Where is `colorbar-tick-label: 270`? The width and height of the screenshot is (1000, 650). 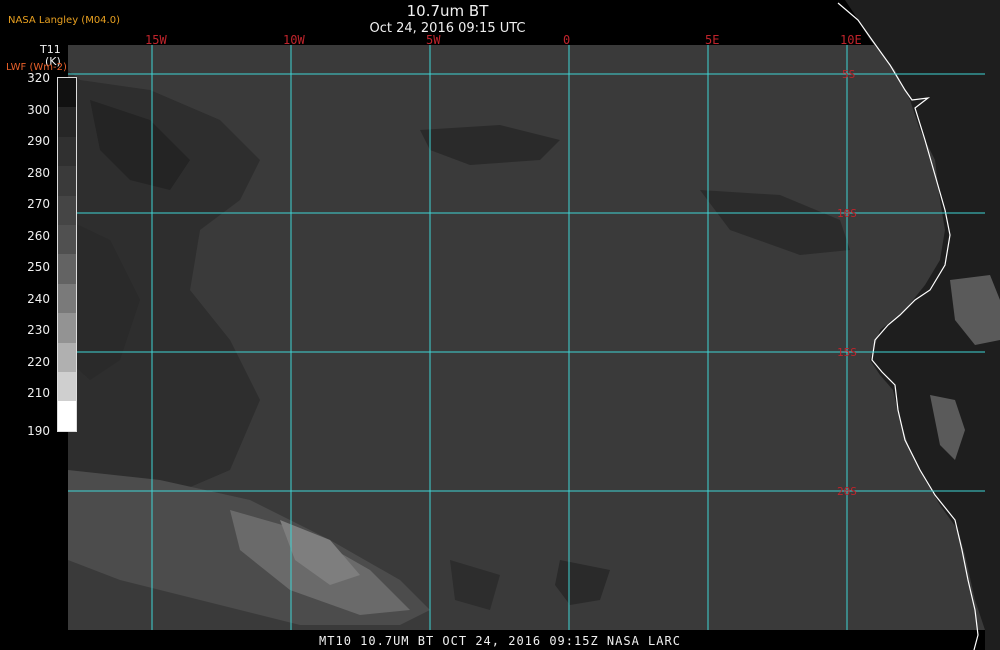
colorbar-tick-label: 270 is located at coordinates (38, 204).